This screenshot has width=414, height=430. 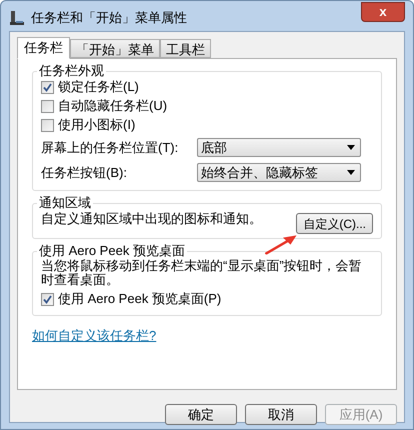 I want to click on group-title: 任务栏外观, so click(x=71, y=71).